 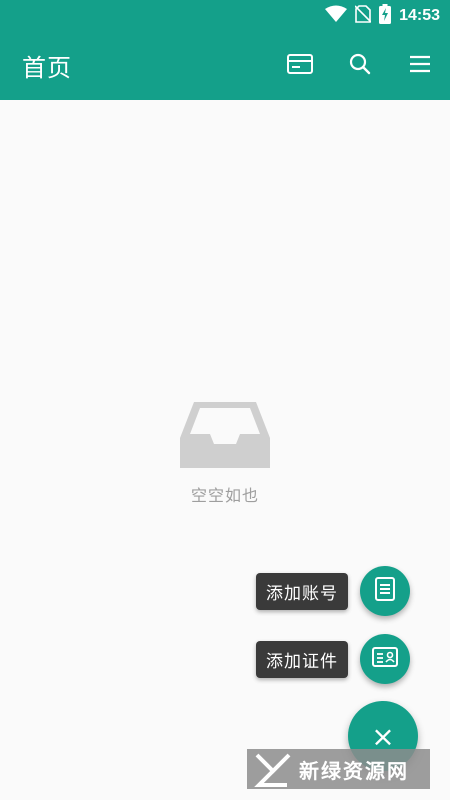 I want to click on card-button, so click(x=300, y=66).